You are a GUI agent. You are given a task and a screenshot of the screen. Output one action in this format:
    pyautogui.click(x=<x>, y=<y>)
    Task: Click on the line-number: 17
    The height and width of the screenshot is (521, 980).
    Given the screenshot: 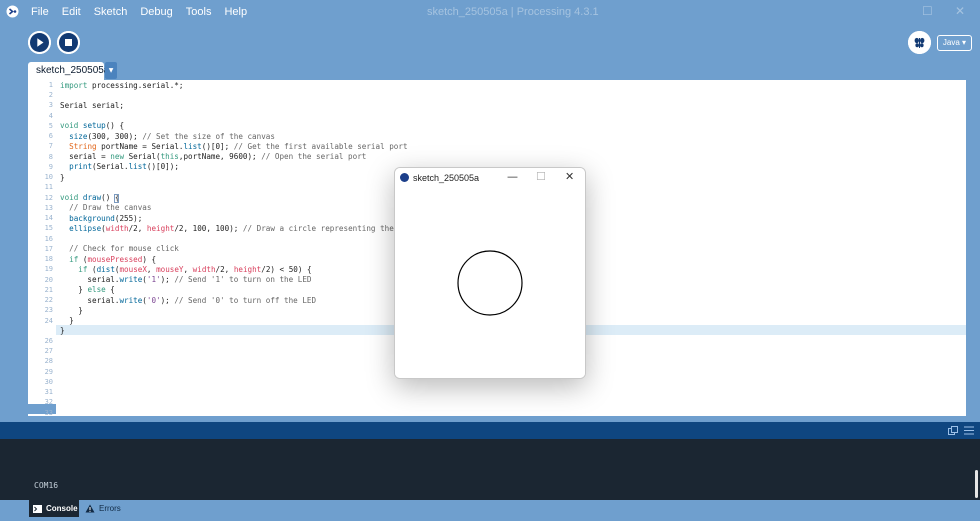 What is the action you would take?
    pyautogui.click(x=48, y=248)
    